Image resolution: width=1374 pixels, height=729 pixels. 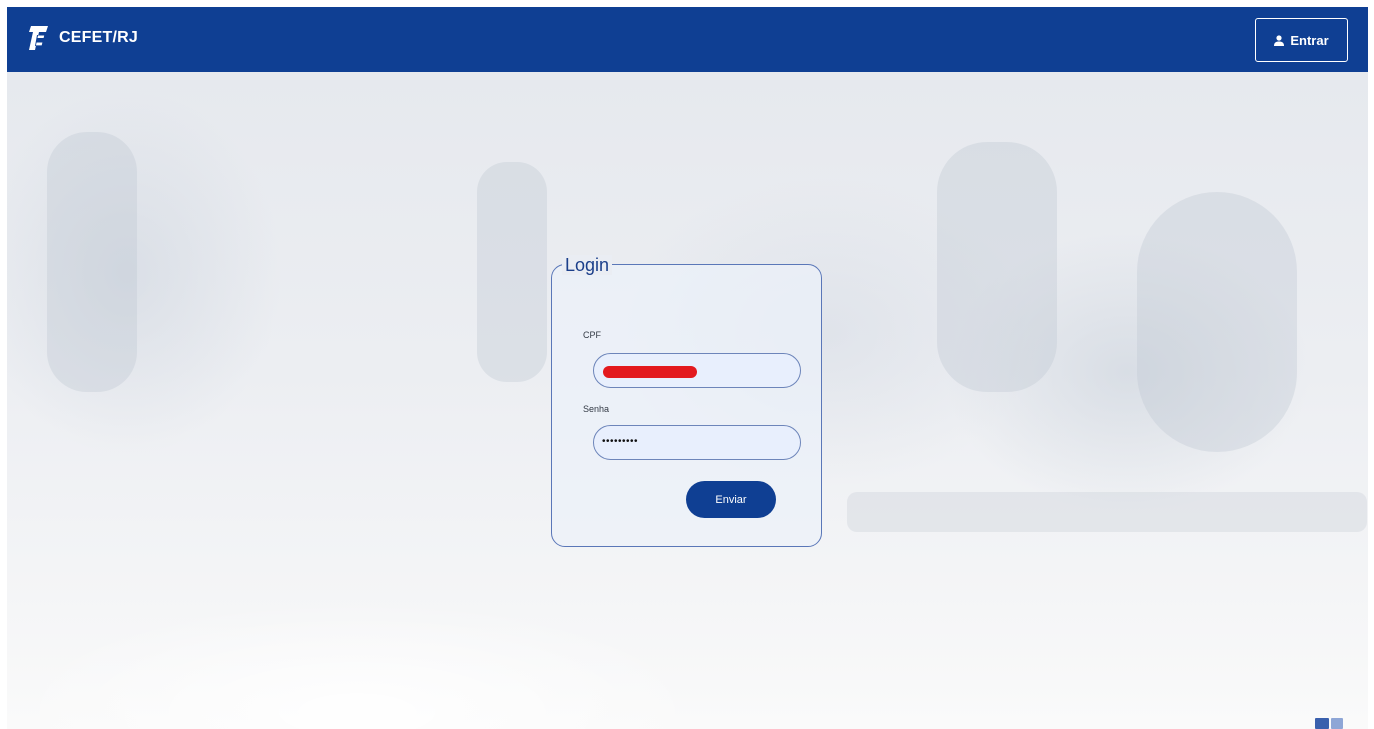 What do you see at coordinates (686, 401) in the screenshot?
I see `login-form-card: Login CPF Senha ••••••••• Enviar` at bounding box center [686, 401].